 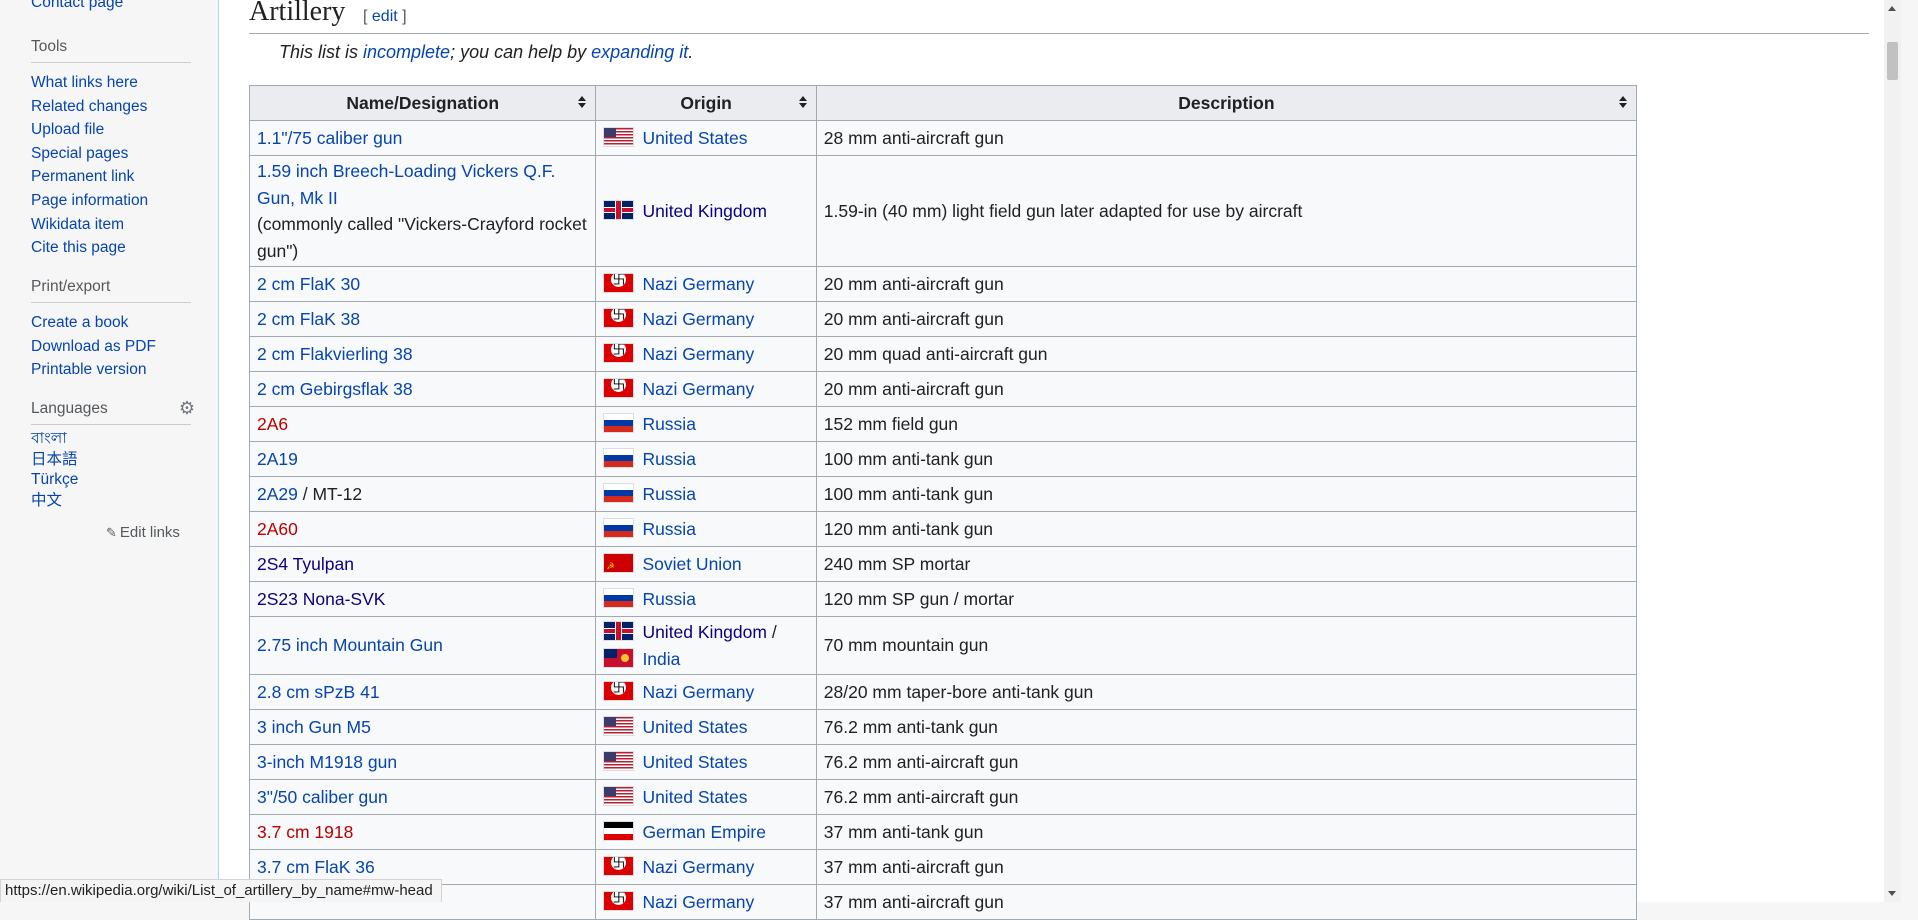 I want to click on weapon-link: 2 cm FlaK 38, so click(x=308, y=319).